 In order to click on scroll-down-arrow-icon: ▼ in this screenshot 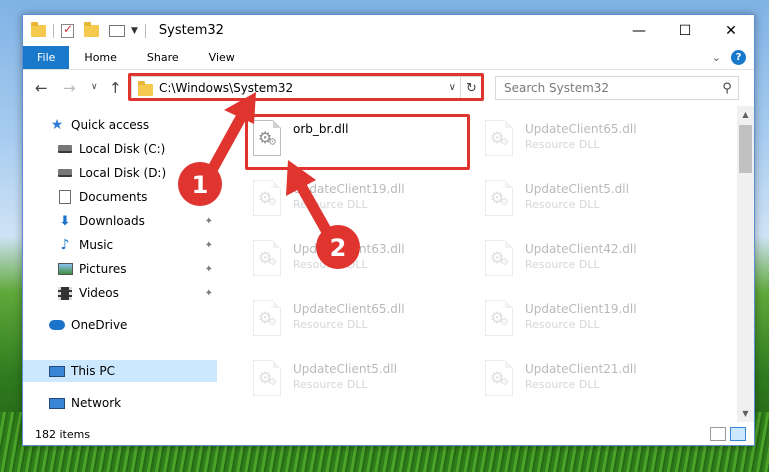, I will do `click(745, 413)`.